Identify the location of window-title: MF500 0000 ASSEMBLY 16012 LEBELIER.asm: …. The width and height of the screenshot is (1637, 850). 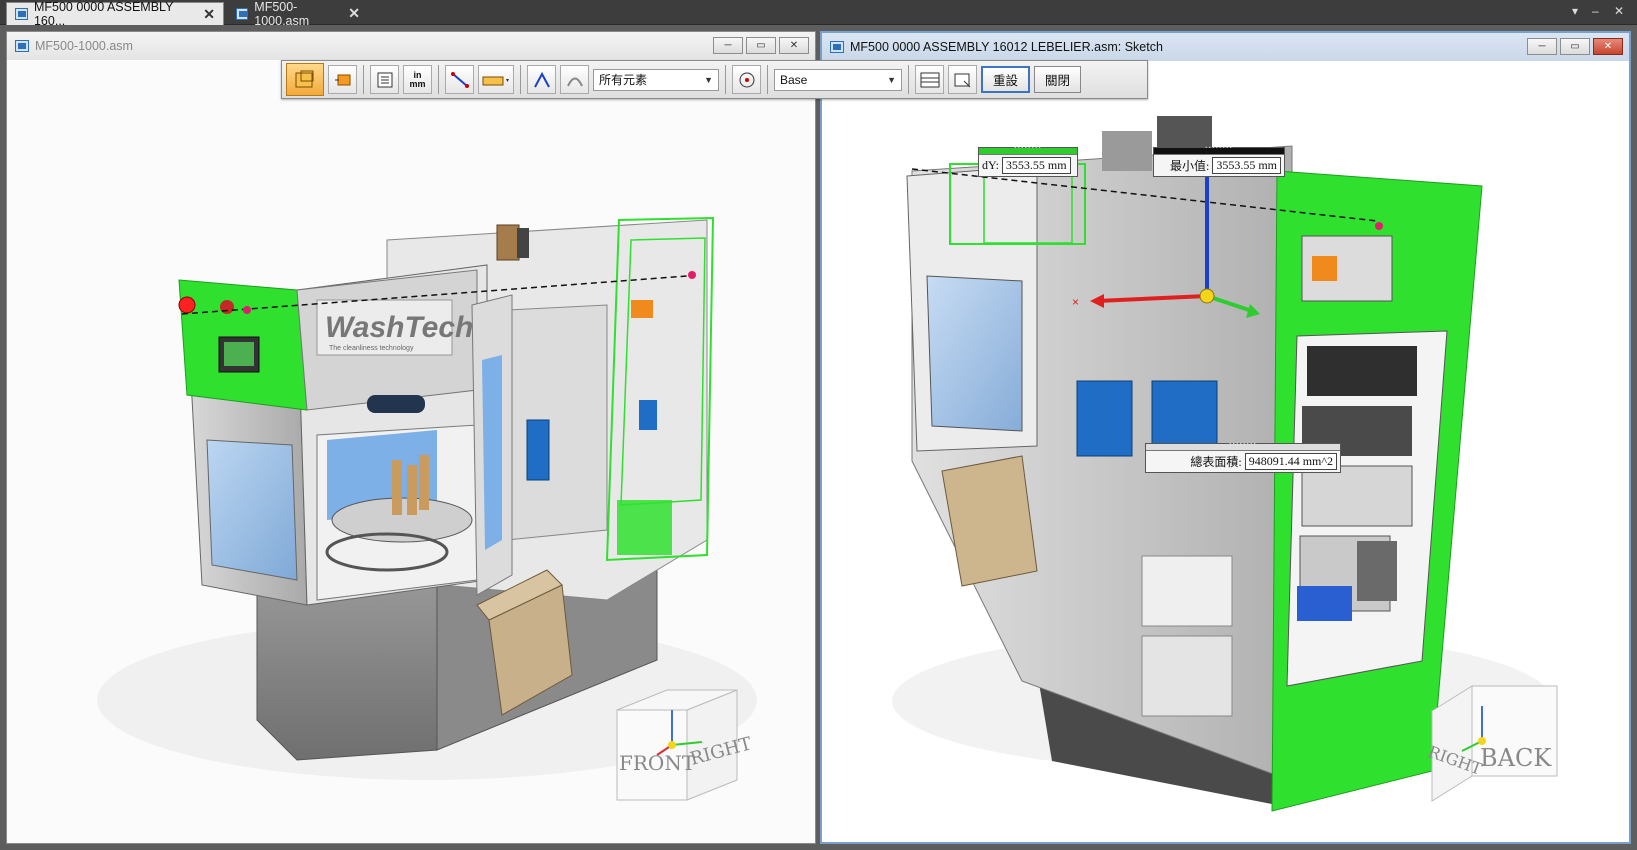
(1006, 47).